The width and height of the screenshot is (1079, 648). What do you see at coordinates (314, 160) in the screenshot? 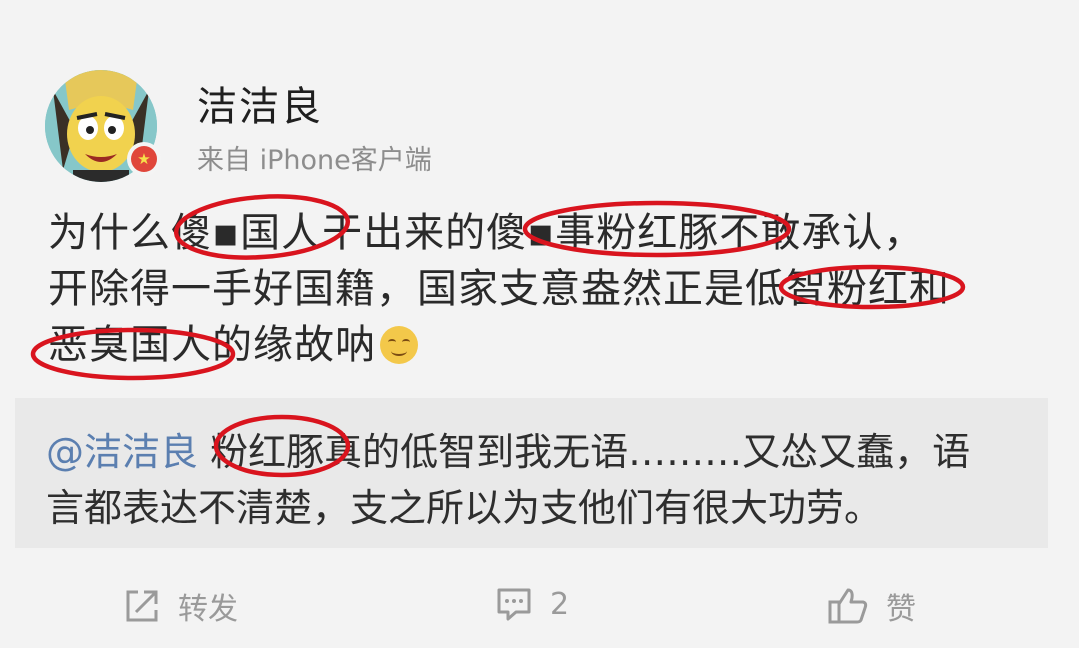
I see `post-source: 来自 iPhone客户端` at bounding box center [314, 160].